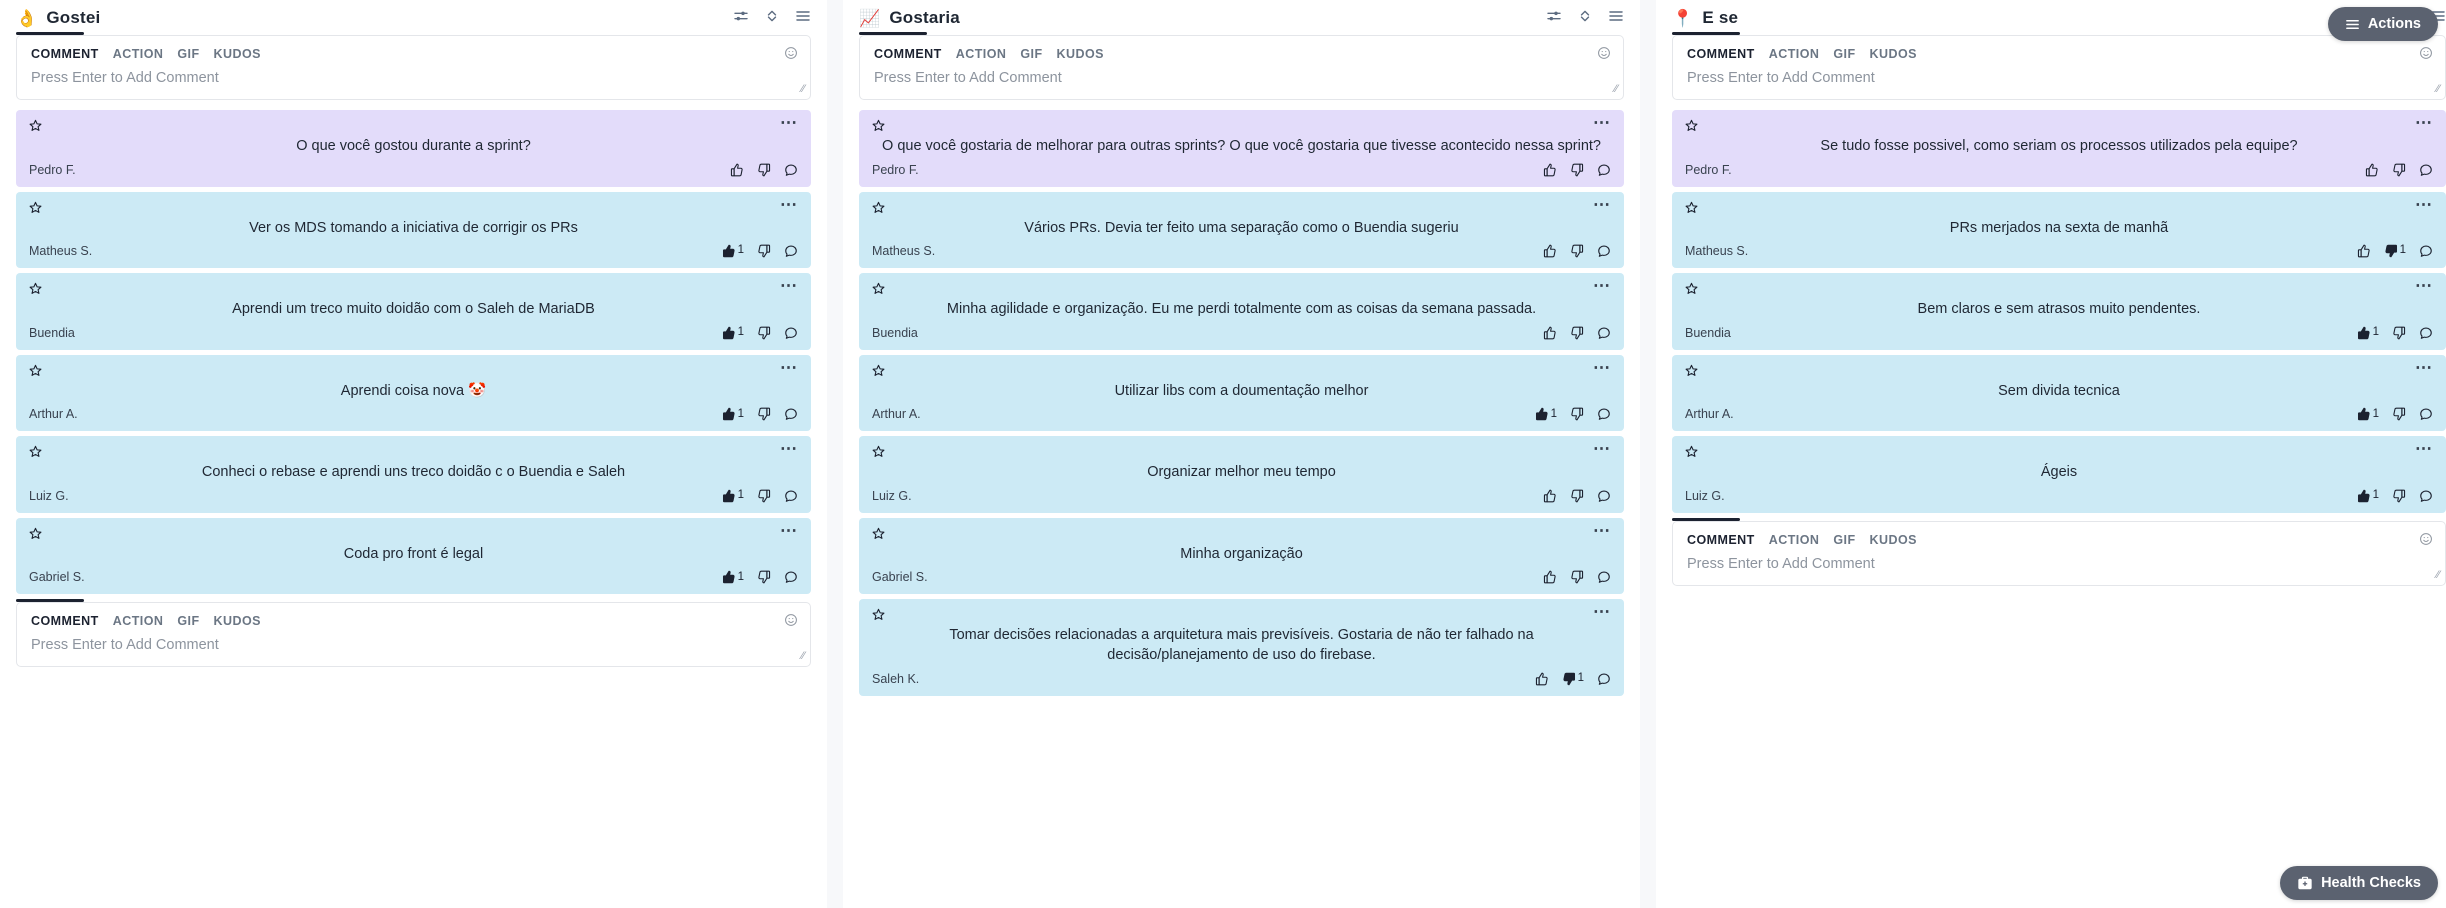 The image size is (2446, 908). Describe the element at coordinates (2438, 89) in the screenshot. I see `resize-grip-icon: ⁄⁄` at that location.